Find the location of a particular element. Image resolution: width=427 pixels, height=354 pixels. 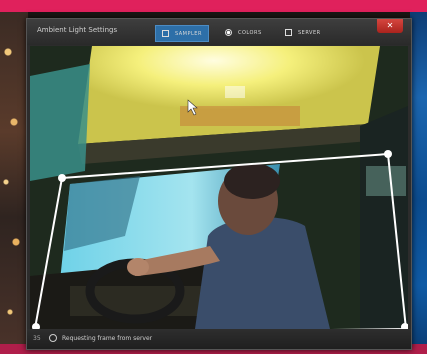

tab-label: COLORS is located at coordinates (250, 32).